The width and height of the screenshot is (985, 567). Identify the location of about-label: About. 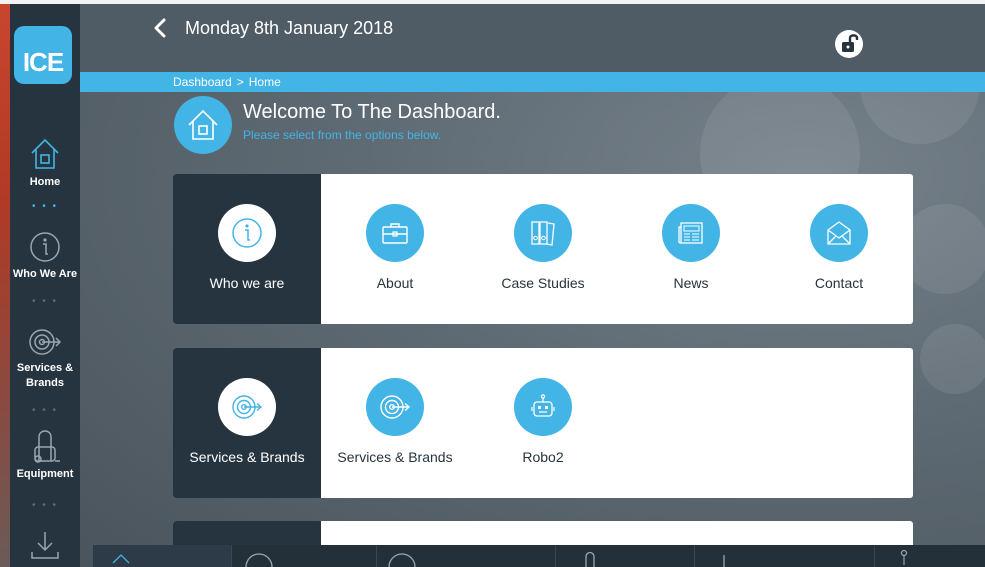
(395, 283).